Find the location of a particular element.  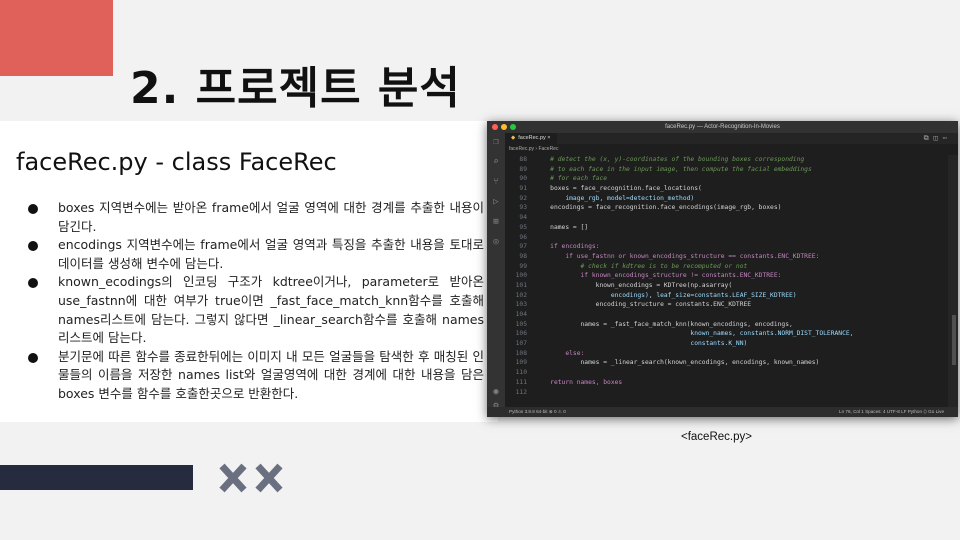

code-line: 110 is located at coordinates (727, 373).